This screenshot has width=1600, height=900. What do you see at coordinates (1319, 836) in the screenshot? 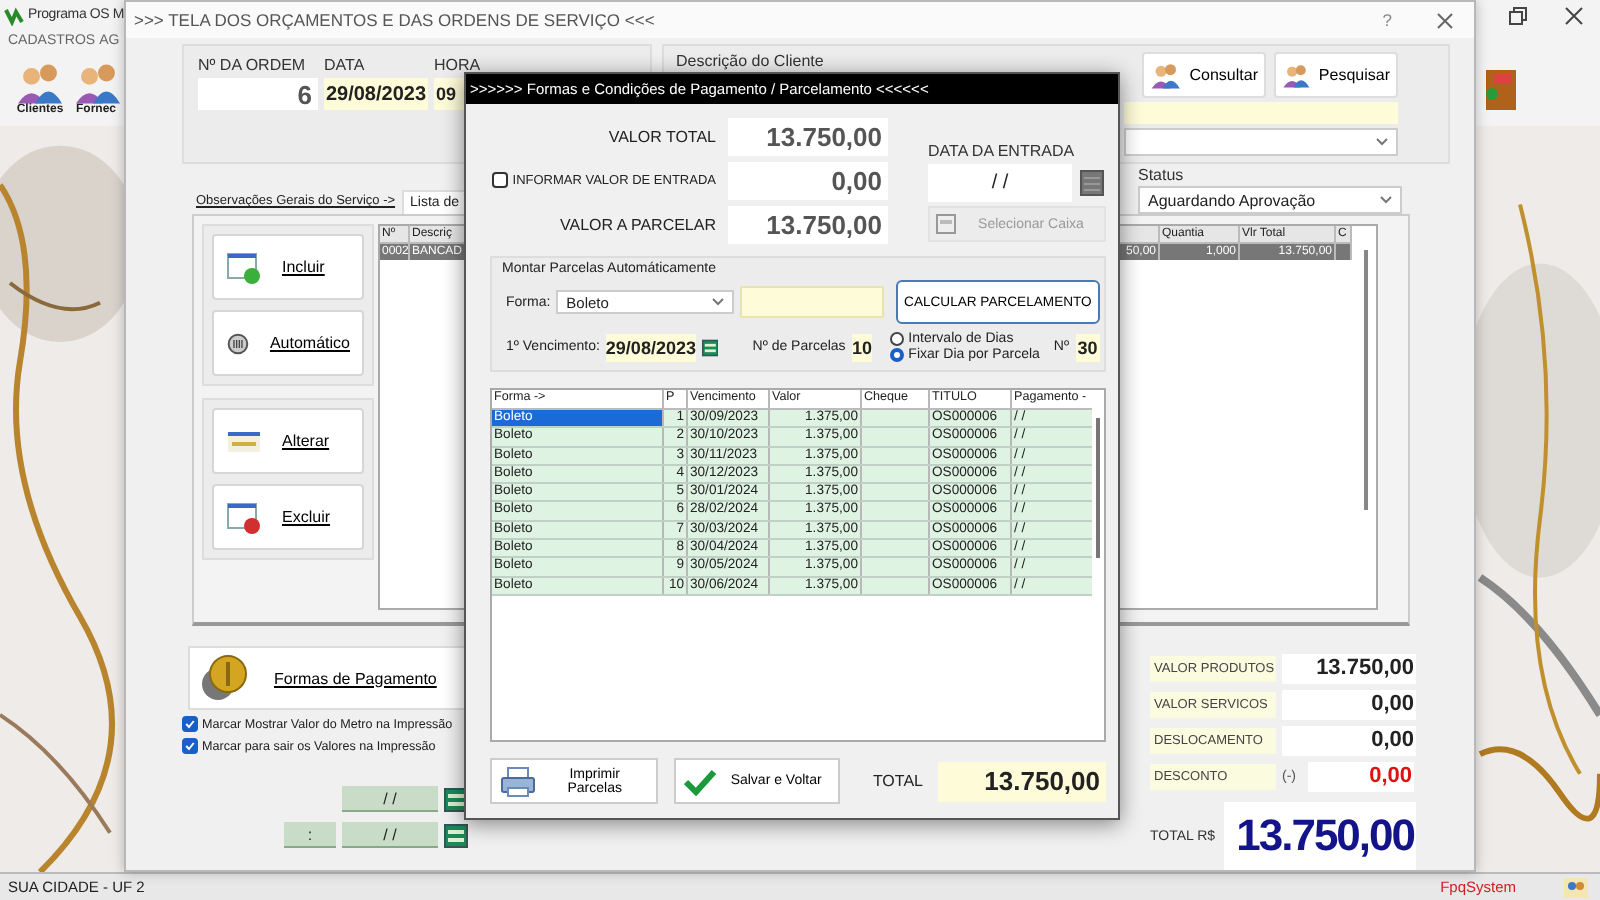
I see `grand-total: 13.750,00` at bounding box center [1319, 836].